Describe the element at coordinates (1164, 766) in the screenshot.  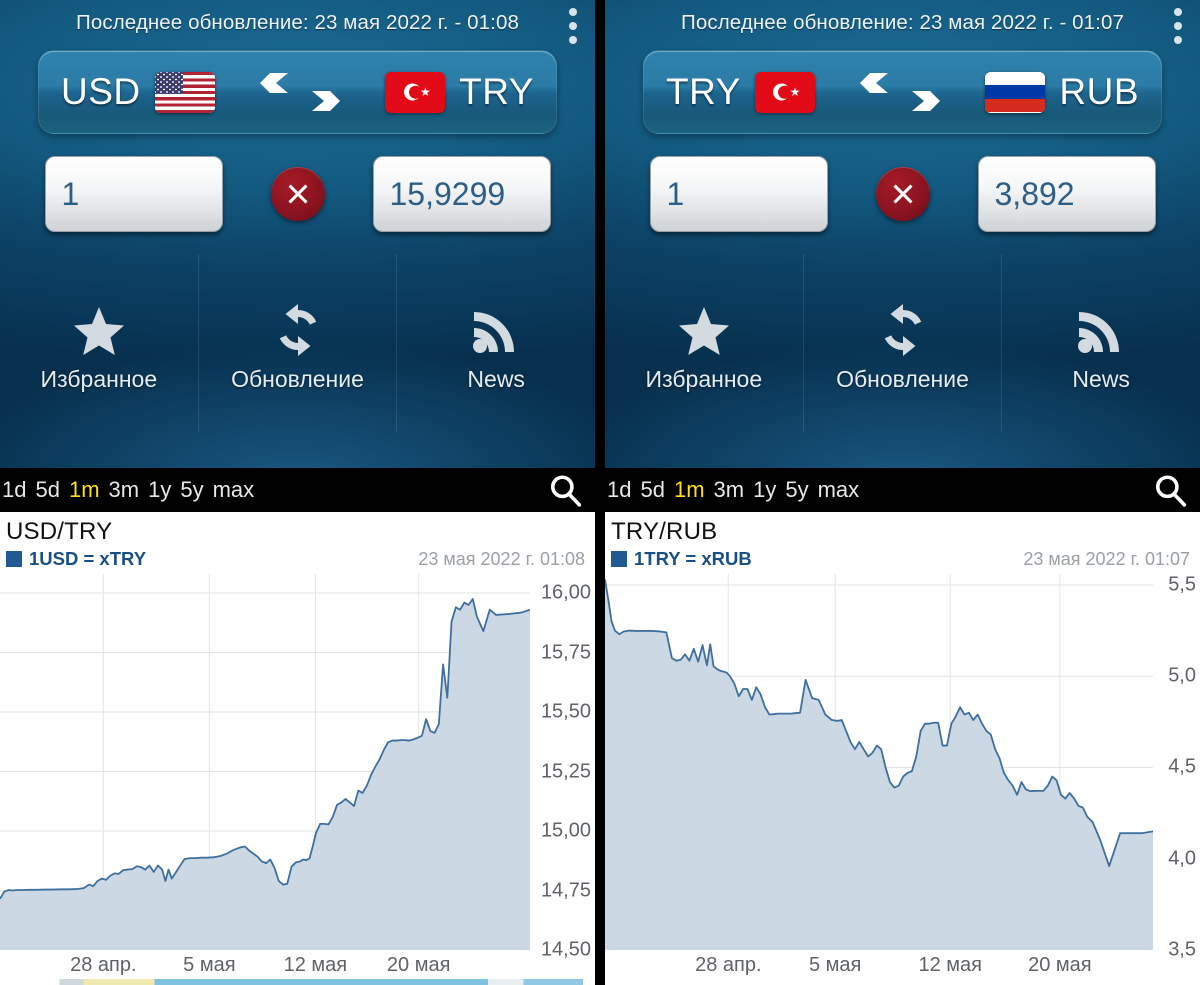
I see `y-axis-labels: 5,5 5,0 4,5 4,0 3,5` at that location.